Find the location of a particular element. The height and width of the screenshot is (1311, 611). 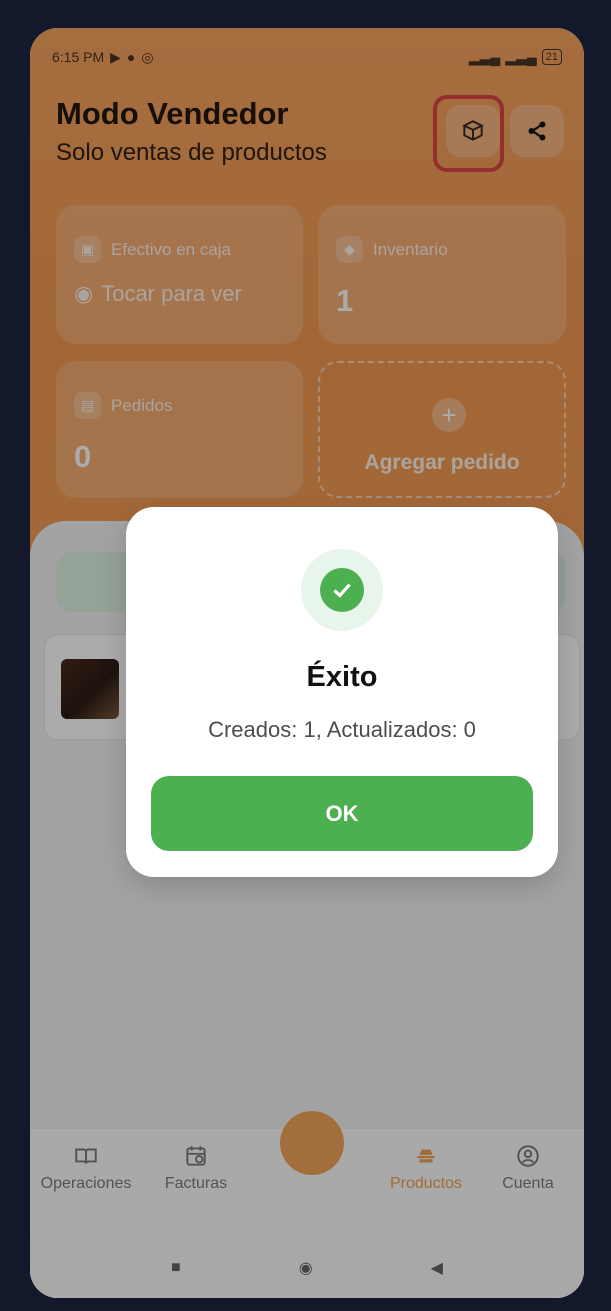

dialog-title: Éxito is located at coordinates (342, 677).